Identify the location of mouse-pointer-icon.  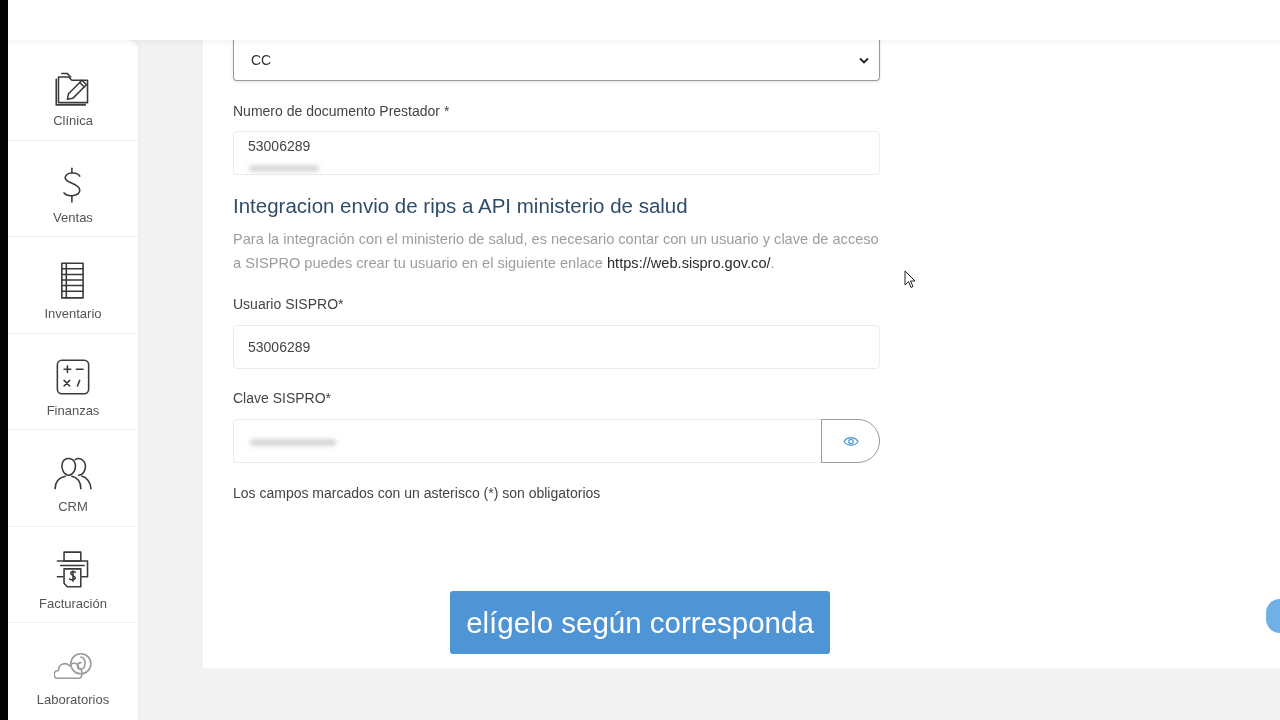
(910, 279).